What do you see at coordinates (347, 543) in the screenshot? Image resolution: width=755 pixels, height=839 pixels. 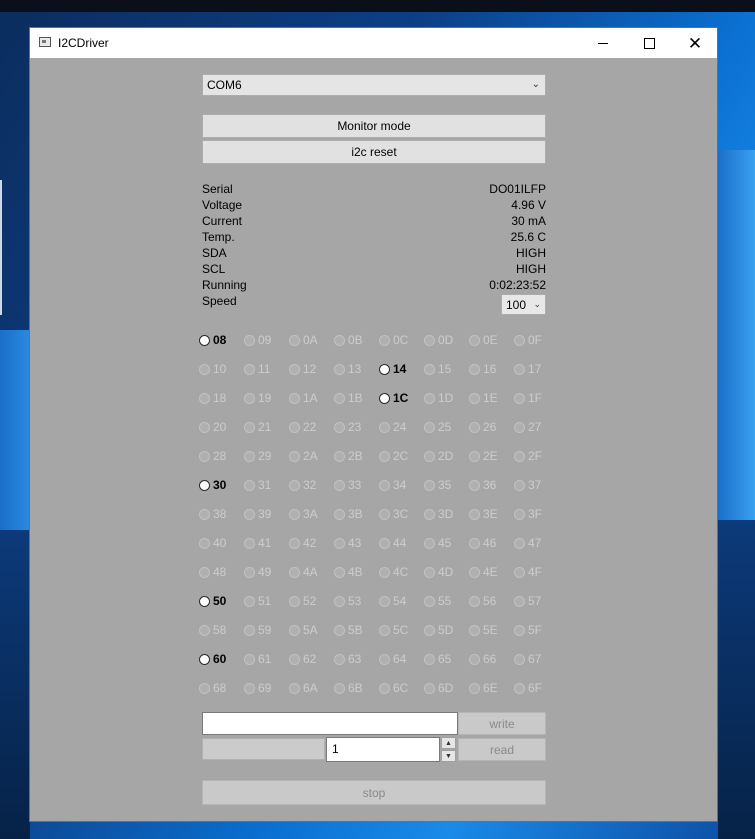 I see `address-option-43: 43` at bounding box center [347, 543].